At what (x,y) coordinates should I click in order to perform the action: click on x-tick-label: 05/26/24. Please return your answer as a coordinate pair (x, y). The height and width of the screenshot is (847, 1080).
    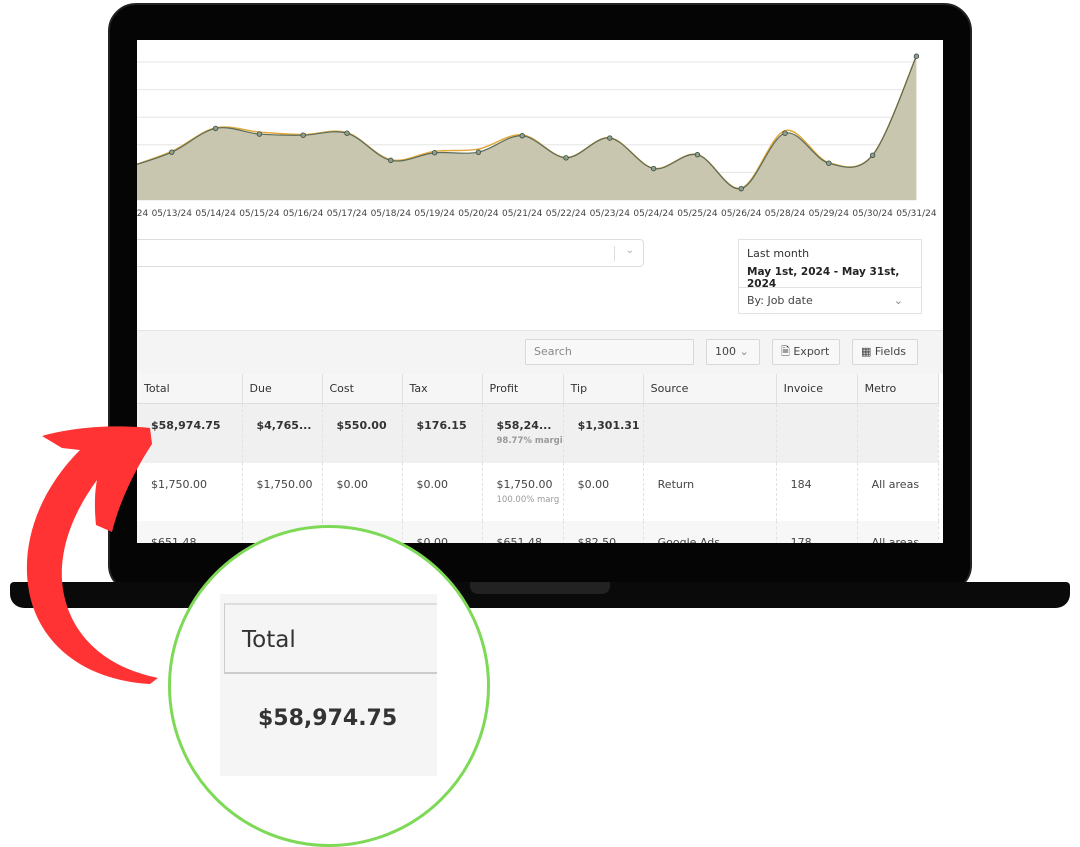
    Looking at the image, I should click on (741, 214).